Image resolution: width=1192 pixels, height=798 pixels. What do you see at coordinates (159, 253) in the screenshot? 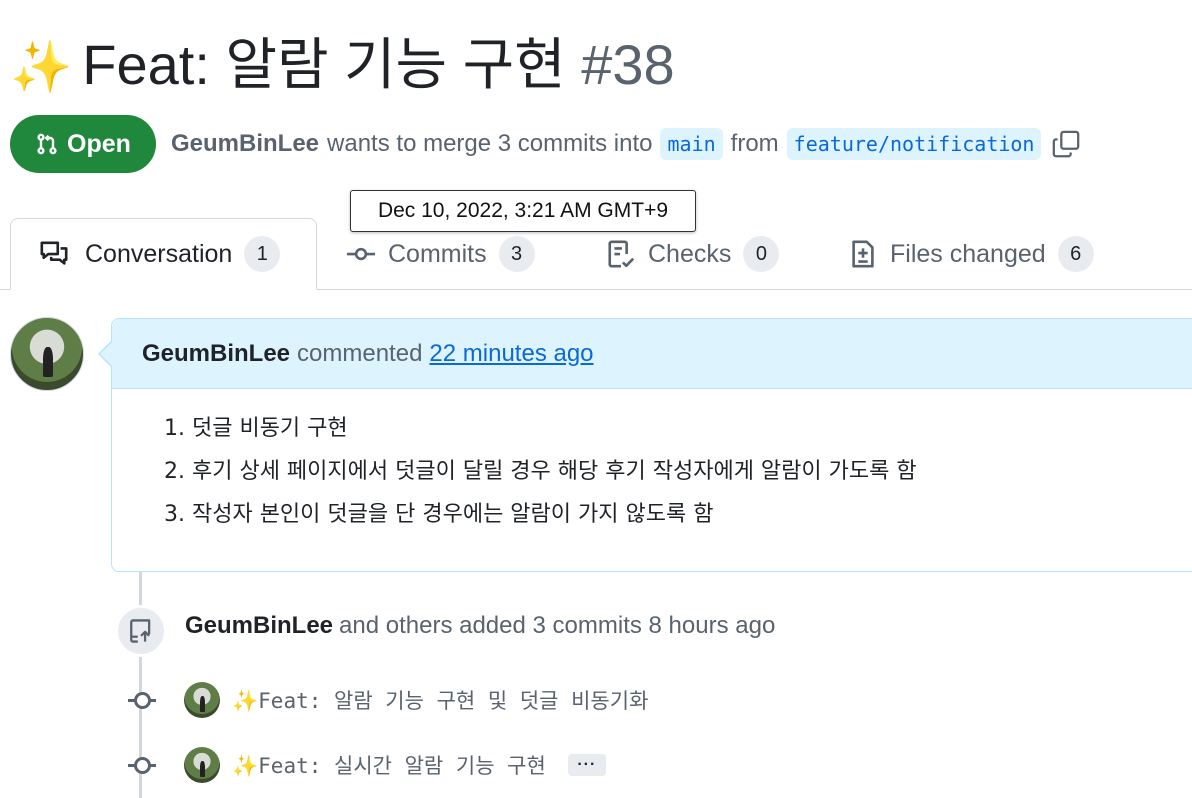
I see `tab-label: Conversation` at bounding box center [159, 253].